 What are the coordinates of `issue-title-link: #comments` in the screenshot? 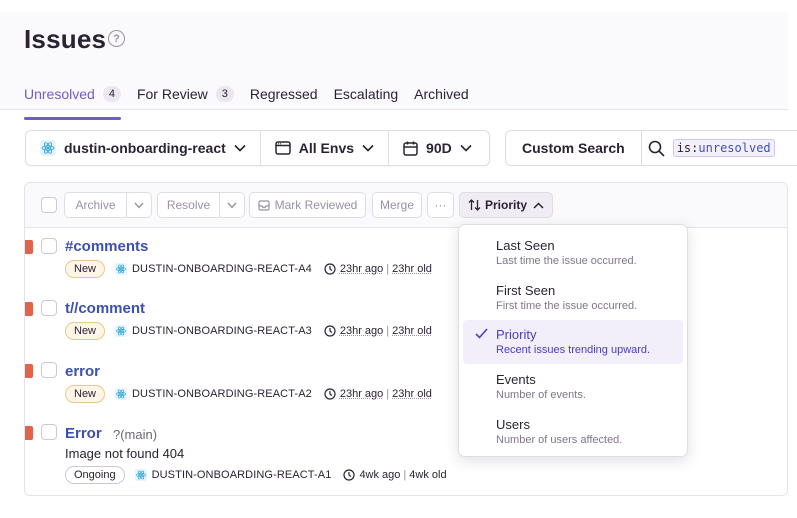 It's located at (106, 246).